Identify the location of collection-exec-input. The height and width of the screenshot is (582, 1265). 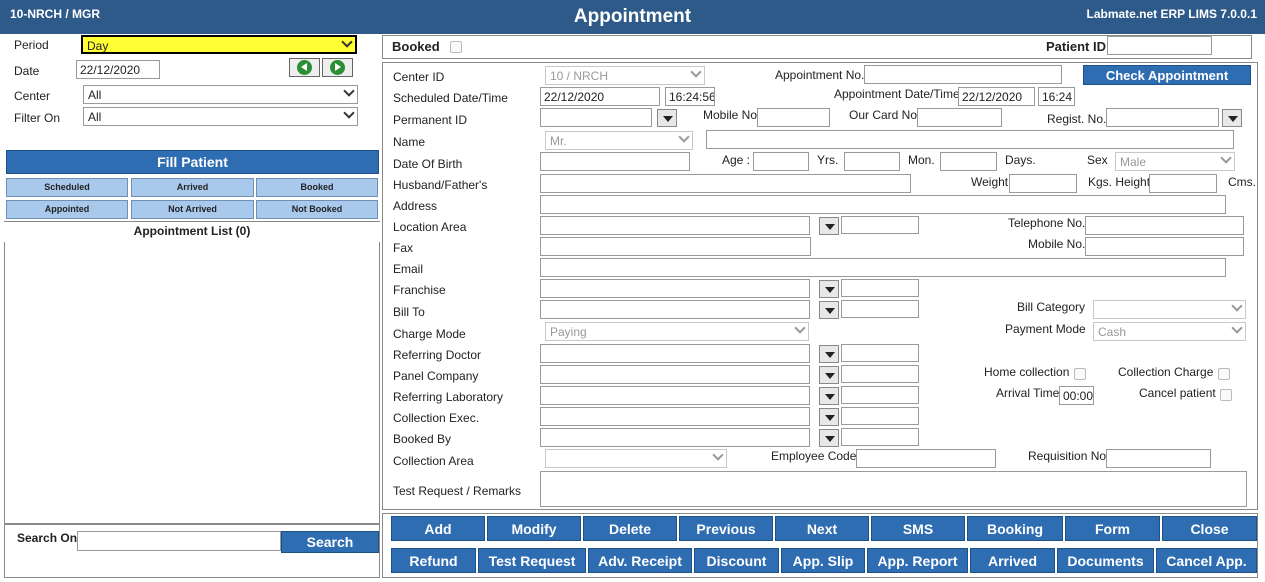
(675, 416).